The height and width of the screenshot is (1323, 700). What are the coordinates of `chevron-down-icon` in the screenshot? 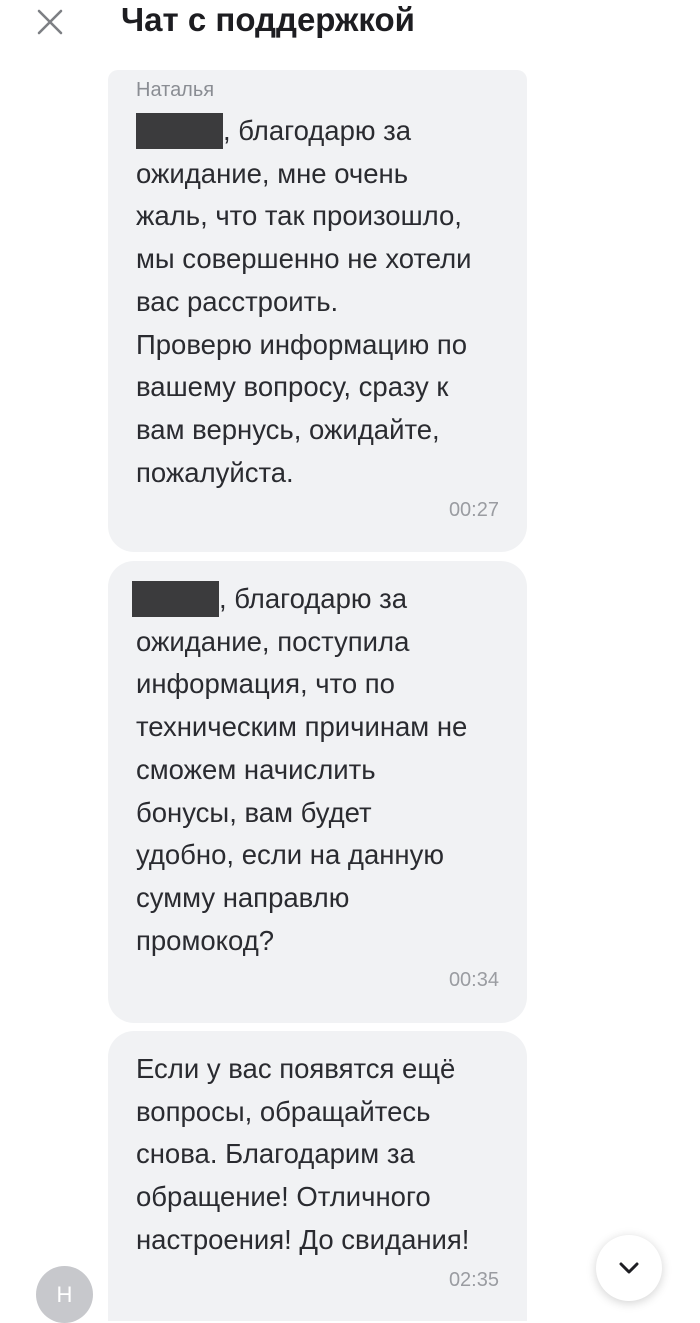 It's located at (629, 1268).